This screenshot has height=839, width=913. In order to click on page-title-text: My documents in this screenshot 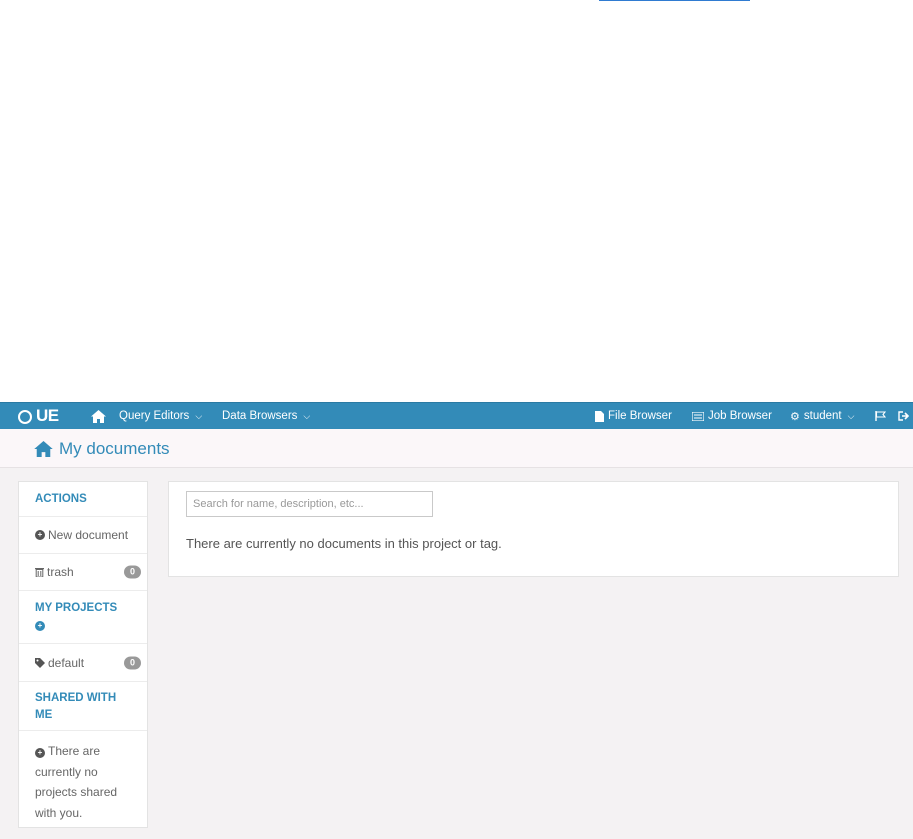, I will do `click(114, 448)`.